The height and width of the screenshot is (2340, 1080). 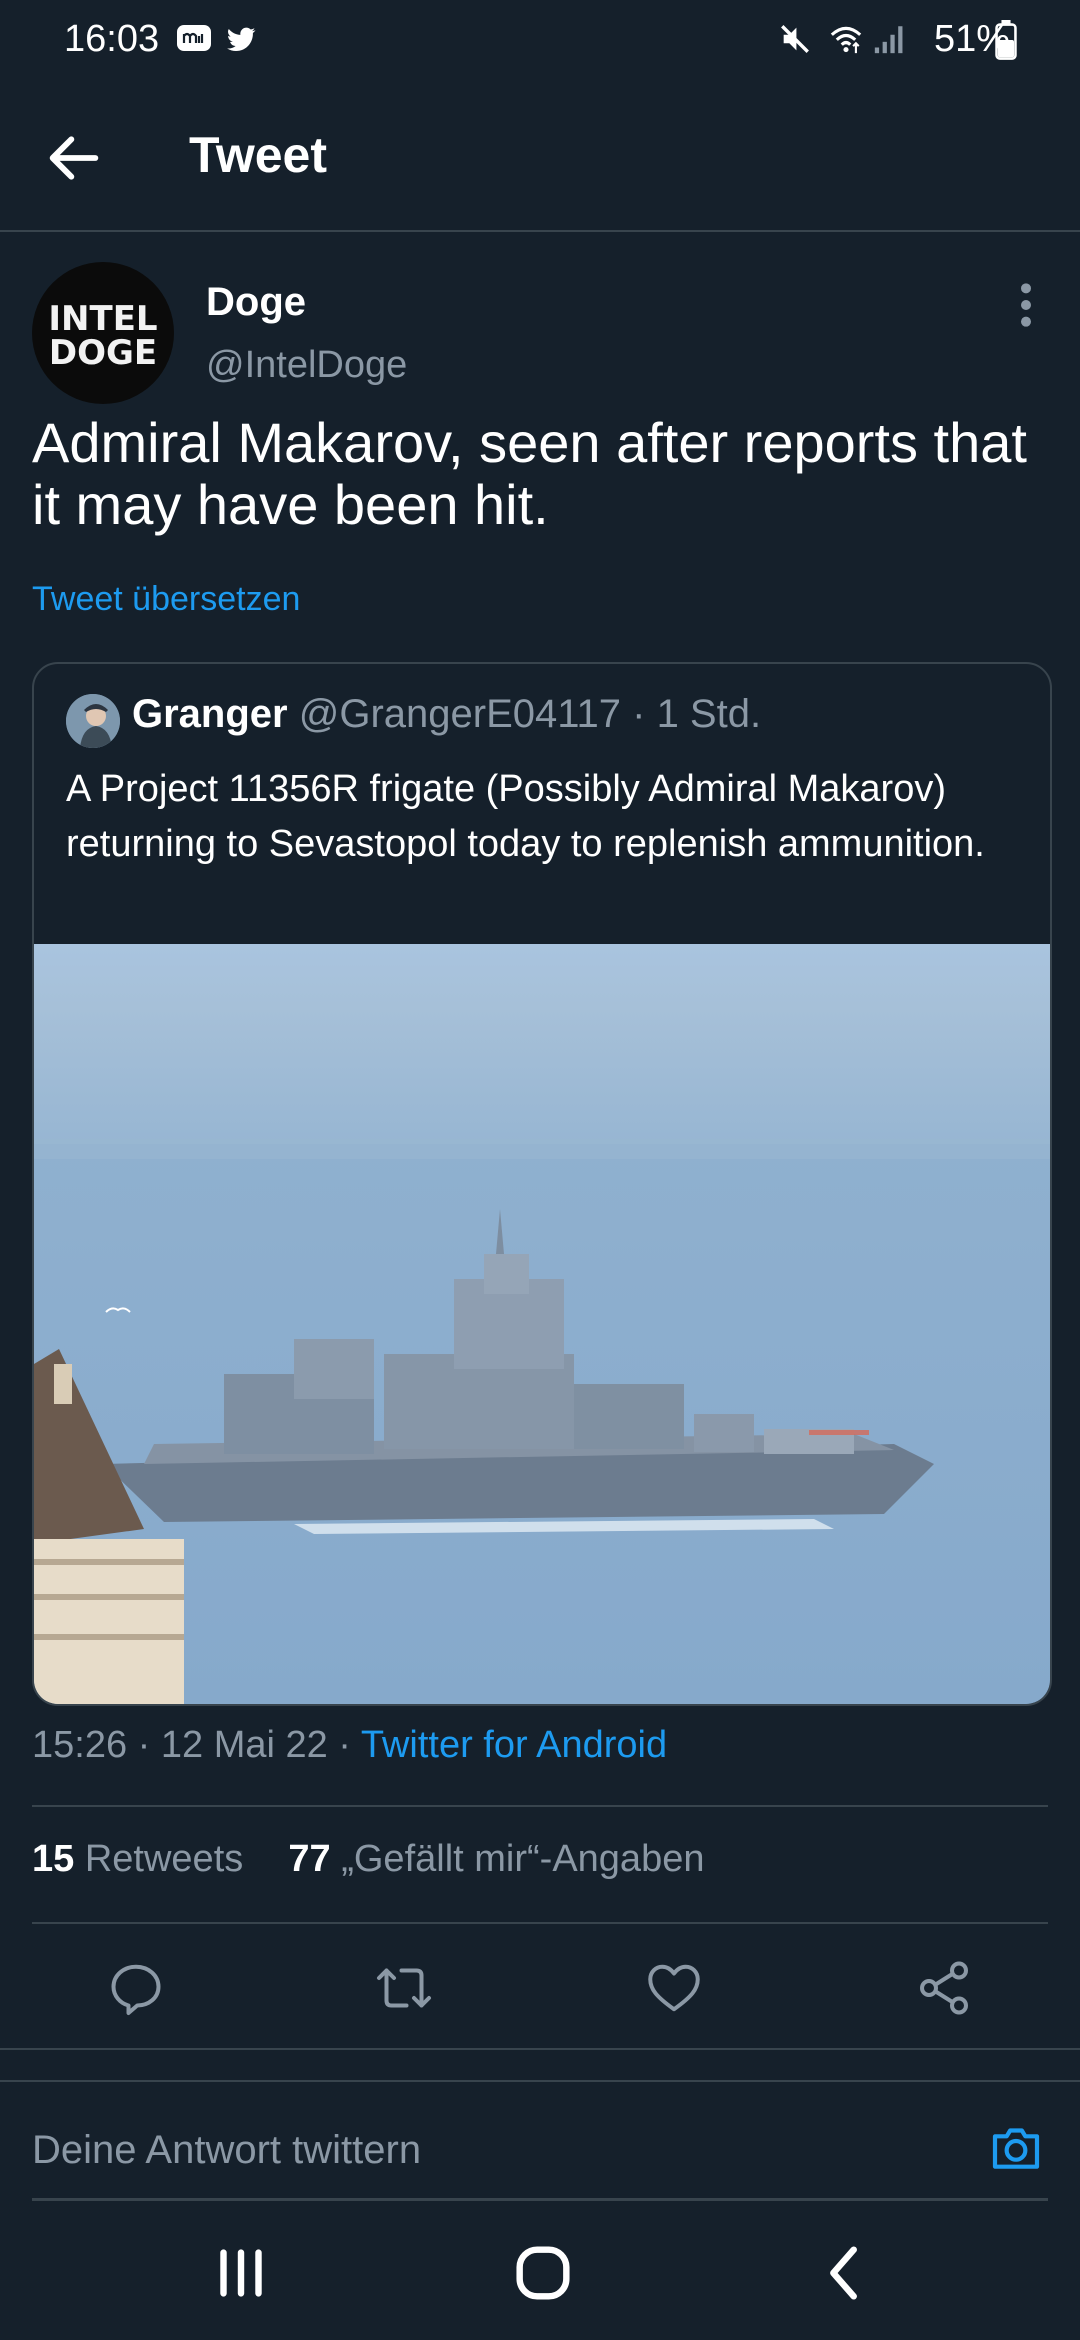 What do you see at coordinates (53, 1859) in the screenshot?
I see `retweet-count: 15` at bounding box center [53, 1859].